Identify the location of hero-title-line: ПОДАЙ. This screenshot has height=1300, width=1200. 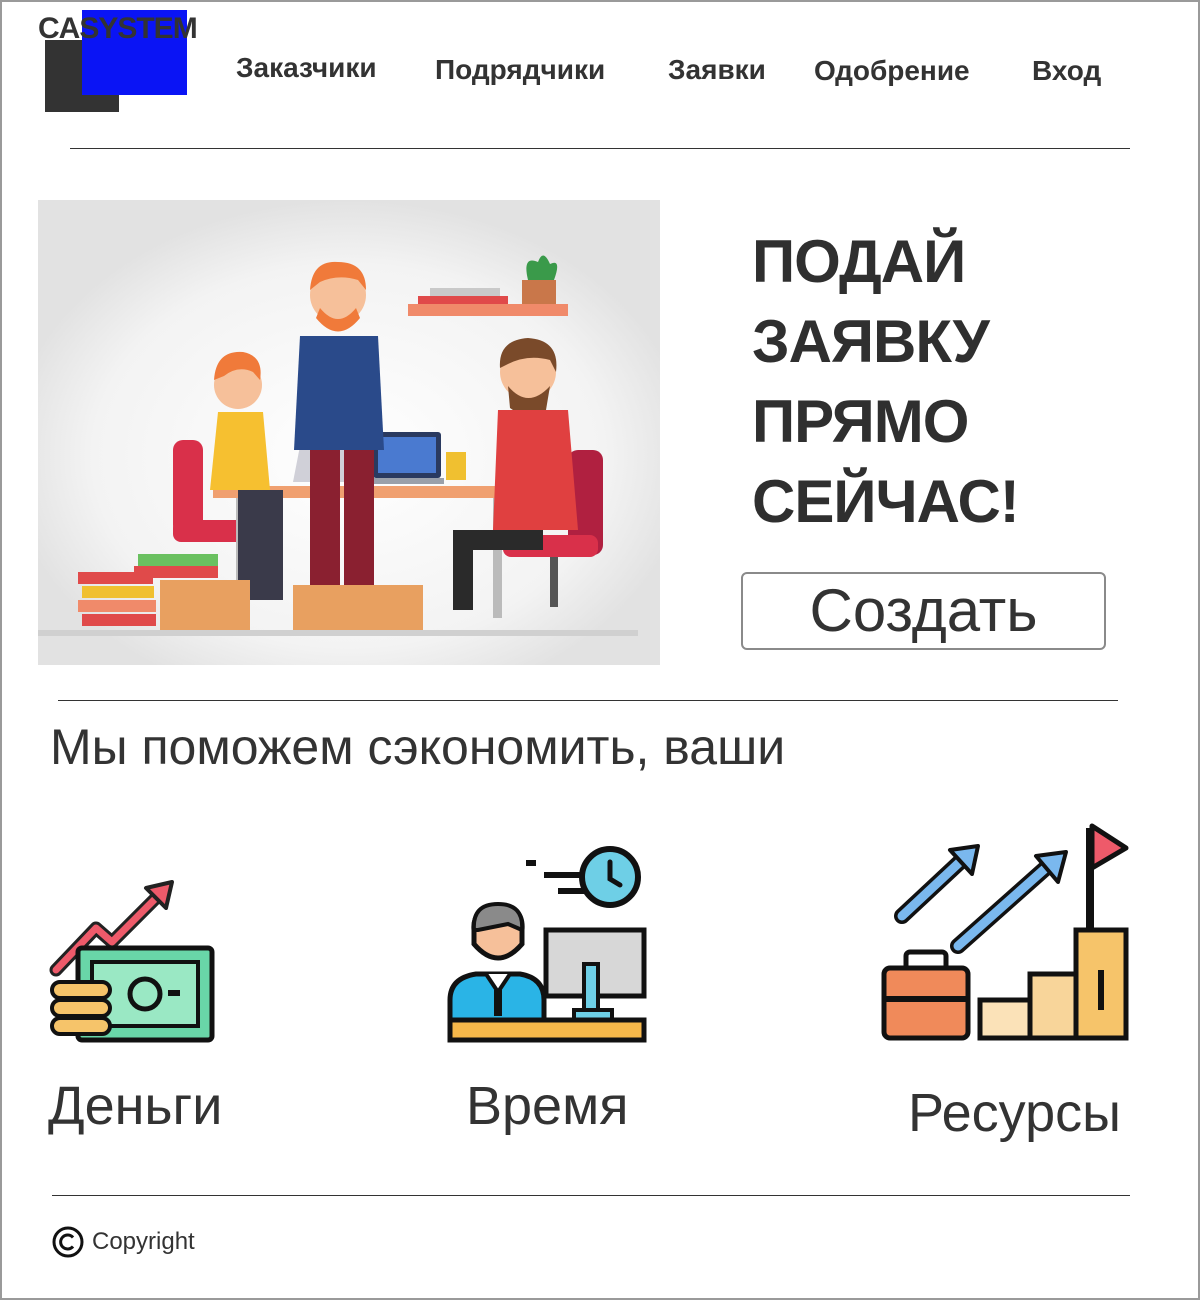
(859, 261).